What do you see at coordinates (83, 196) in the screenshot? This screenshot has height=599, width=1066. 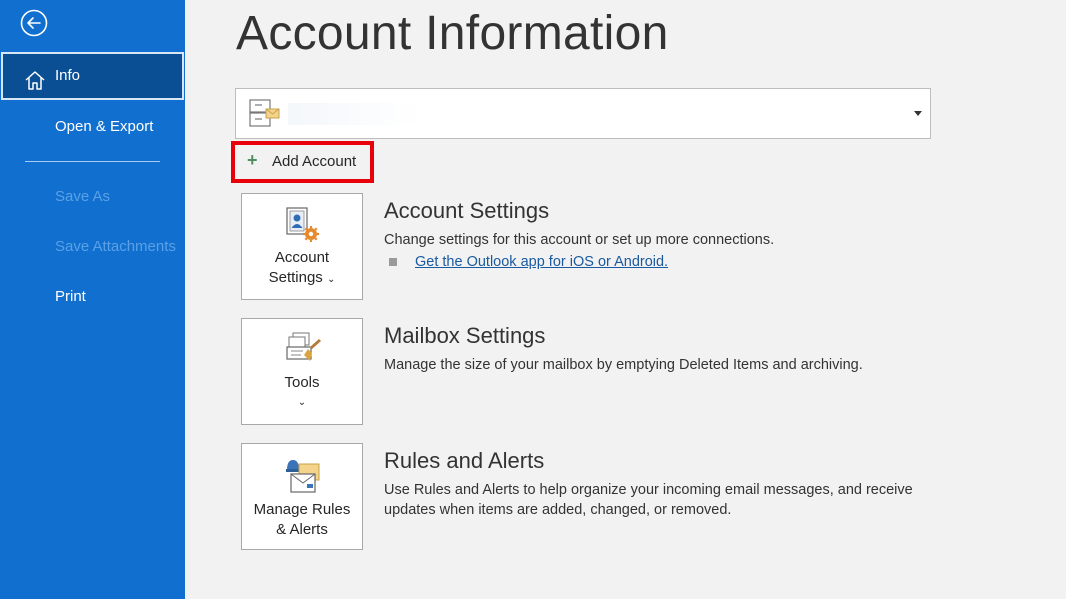 I see `sidebar-item-label: Save As` at bounding box center [83, 196].